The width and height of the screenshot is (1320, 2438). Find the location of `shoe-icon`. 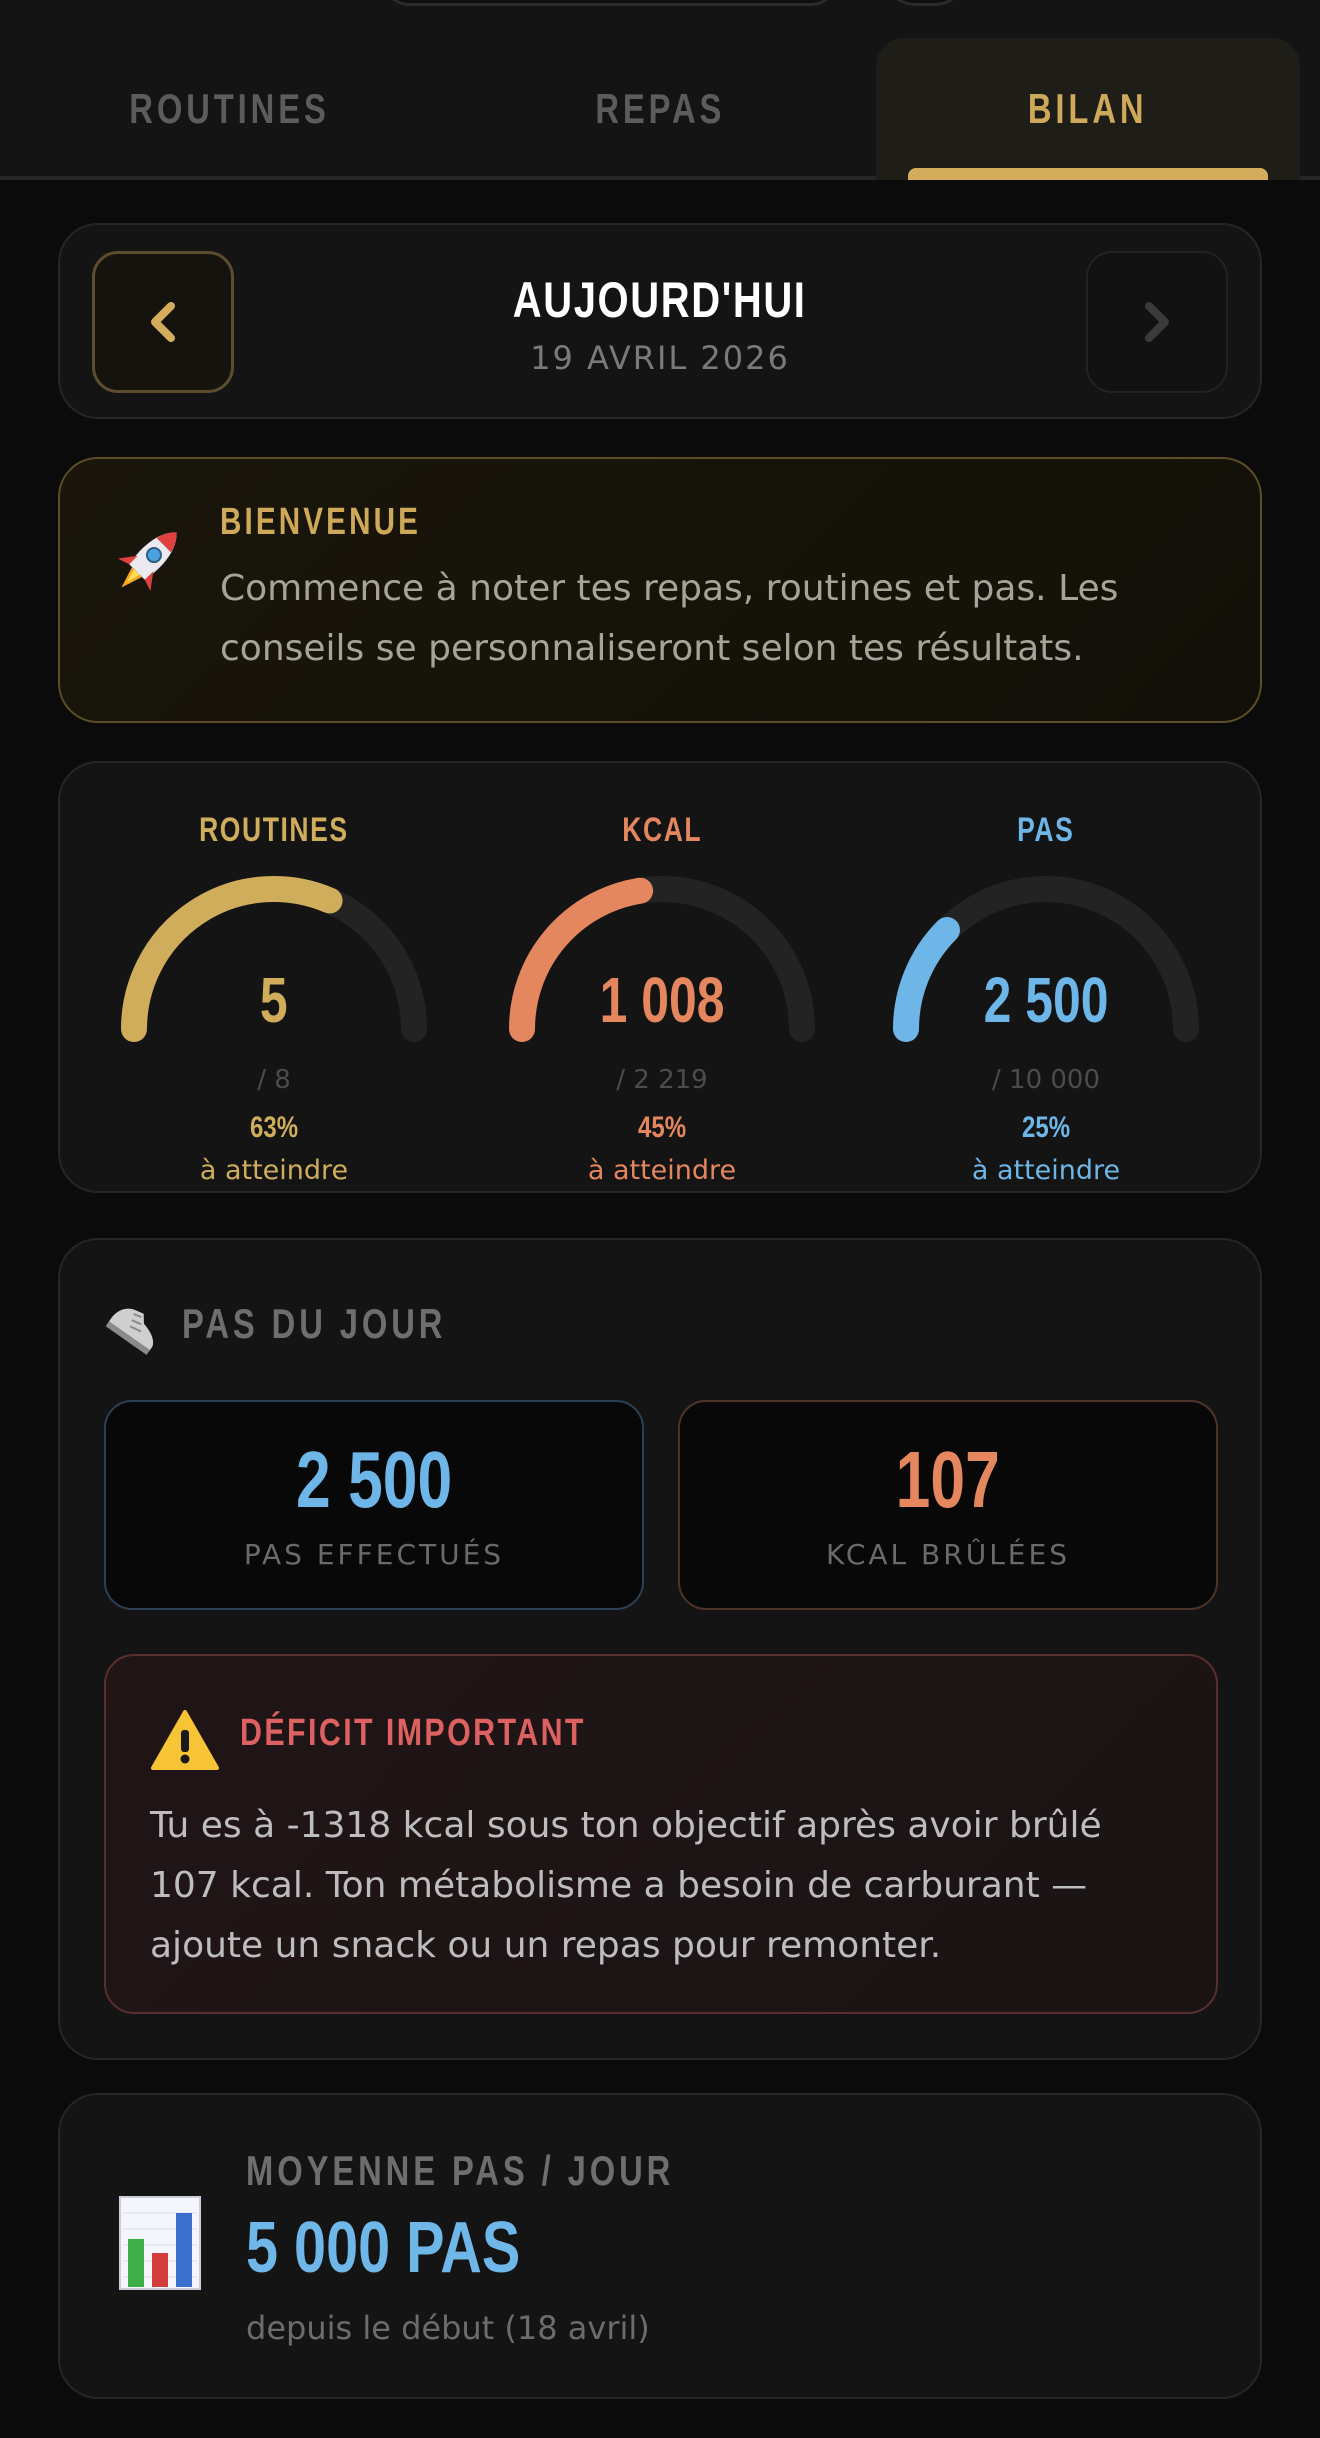

shoe-icon is located at coordinates (130, 1331).